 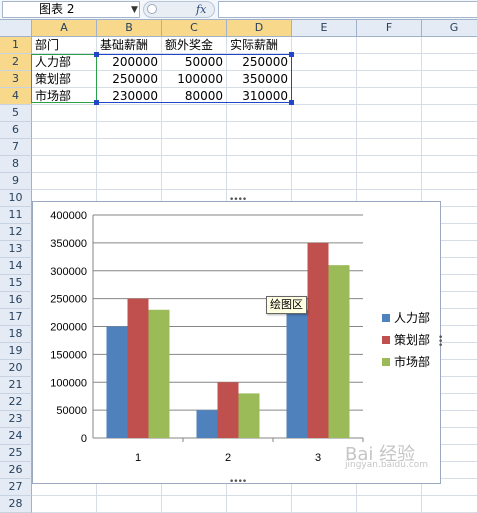 What do you see at coordinates (16, 300) in the screenshot?
I see `row-header-16: 16` at bounding box center [16, 300].